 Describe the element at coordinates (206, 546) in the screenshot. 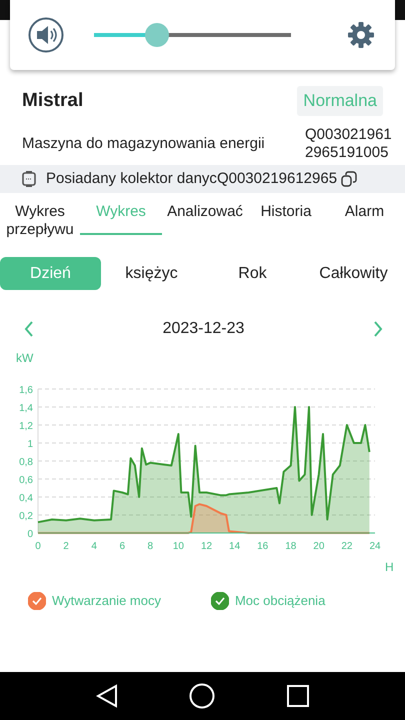

I see `x-tick-label: 12` at that location.